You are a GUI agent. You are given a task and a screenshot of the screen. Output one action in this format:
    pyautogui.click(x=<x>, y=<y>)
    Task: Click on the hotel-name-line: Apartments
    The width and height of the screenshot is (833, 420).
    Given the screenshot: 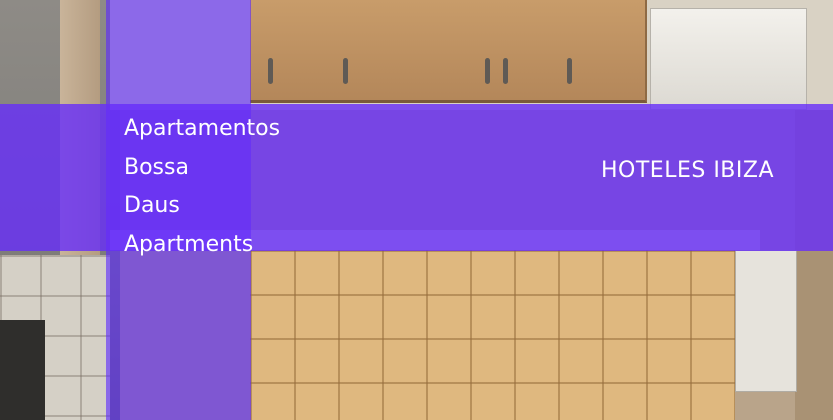 What is the action you would take?
    pyautogui.click(x=189, y=244)
    